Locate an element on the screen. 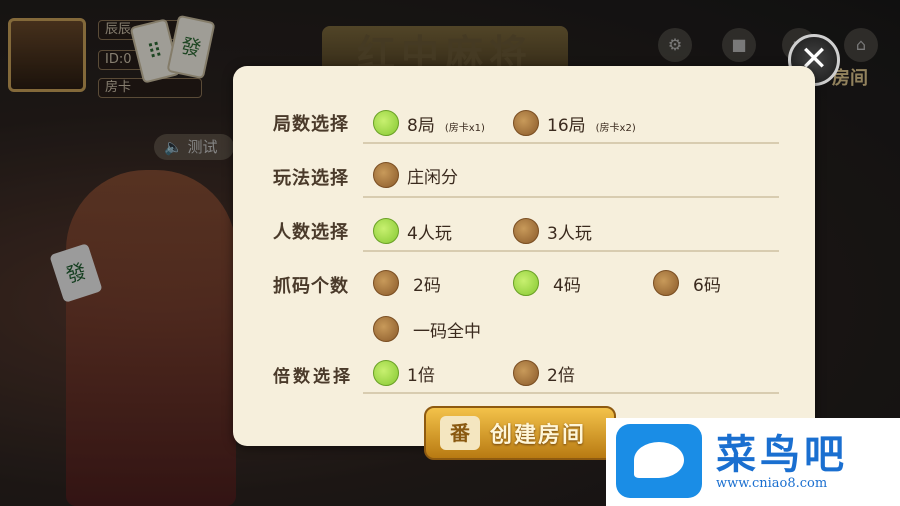 The image size is (900, 506). option-banker-score: 庄闲分 is located at coordinates (415, 175).